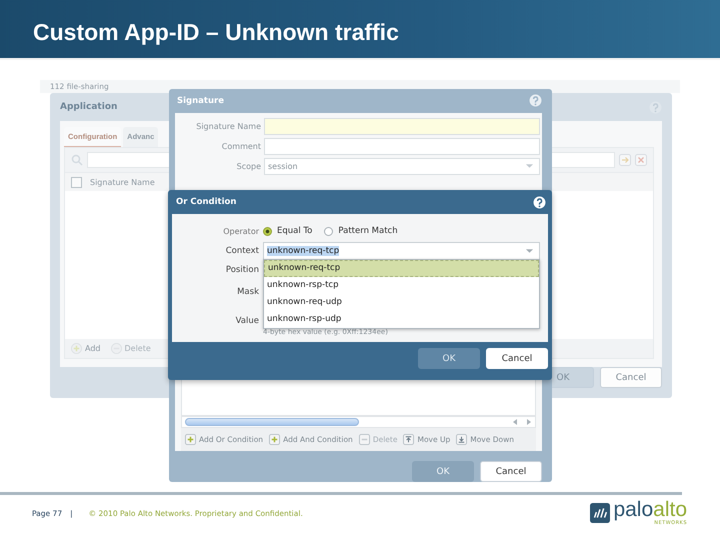 This screenshot has width=720, height=540. I want to click on dropdown-option: unknown-req-tcp, so click(401, 268).